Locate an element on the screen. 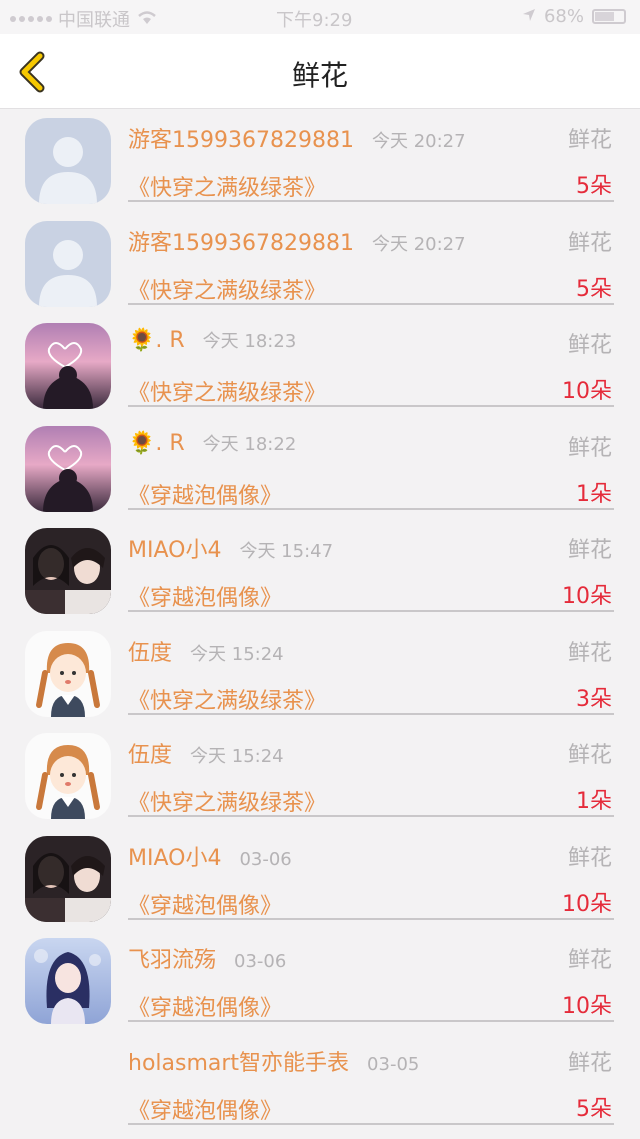  wifi-icon is located at coordinates (147, 19).